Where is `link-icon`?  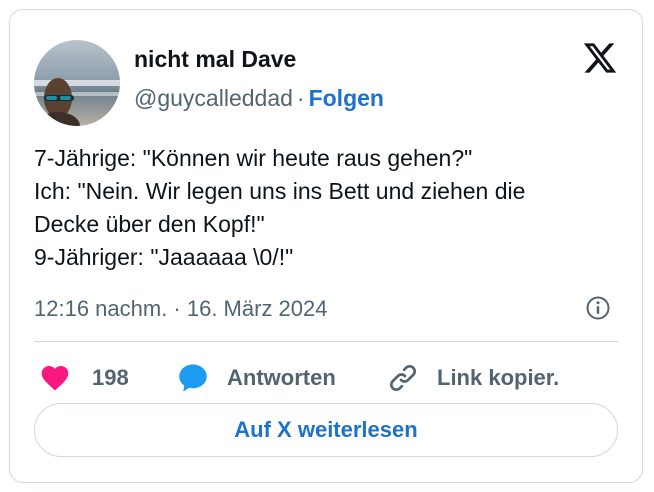 link-icon is located at coordinates (403, 378).